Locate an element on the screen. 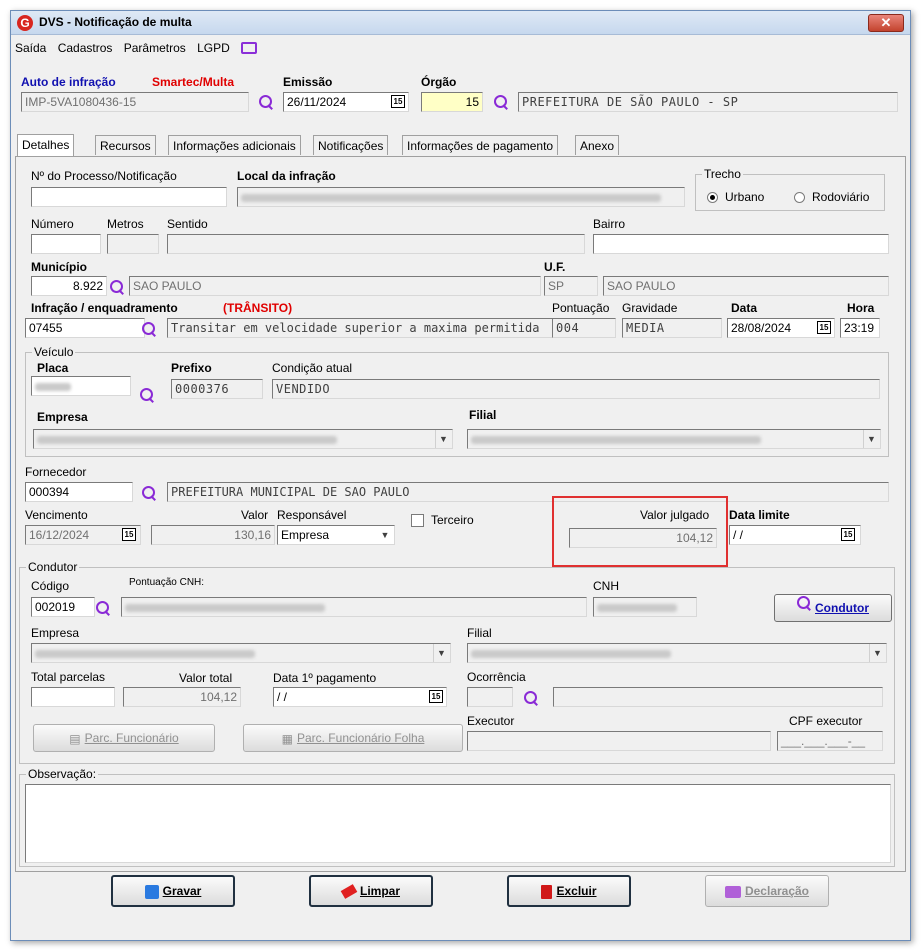  condutor-filial-select is located at coordinates (677, 653).